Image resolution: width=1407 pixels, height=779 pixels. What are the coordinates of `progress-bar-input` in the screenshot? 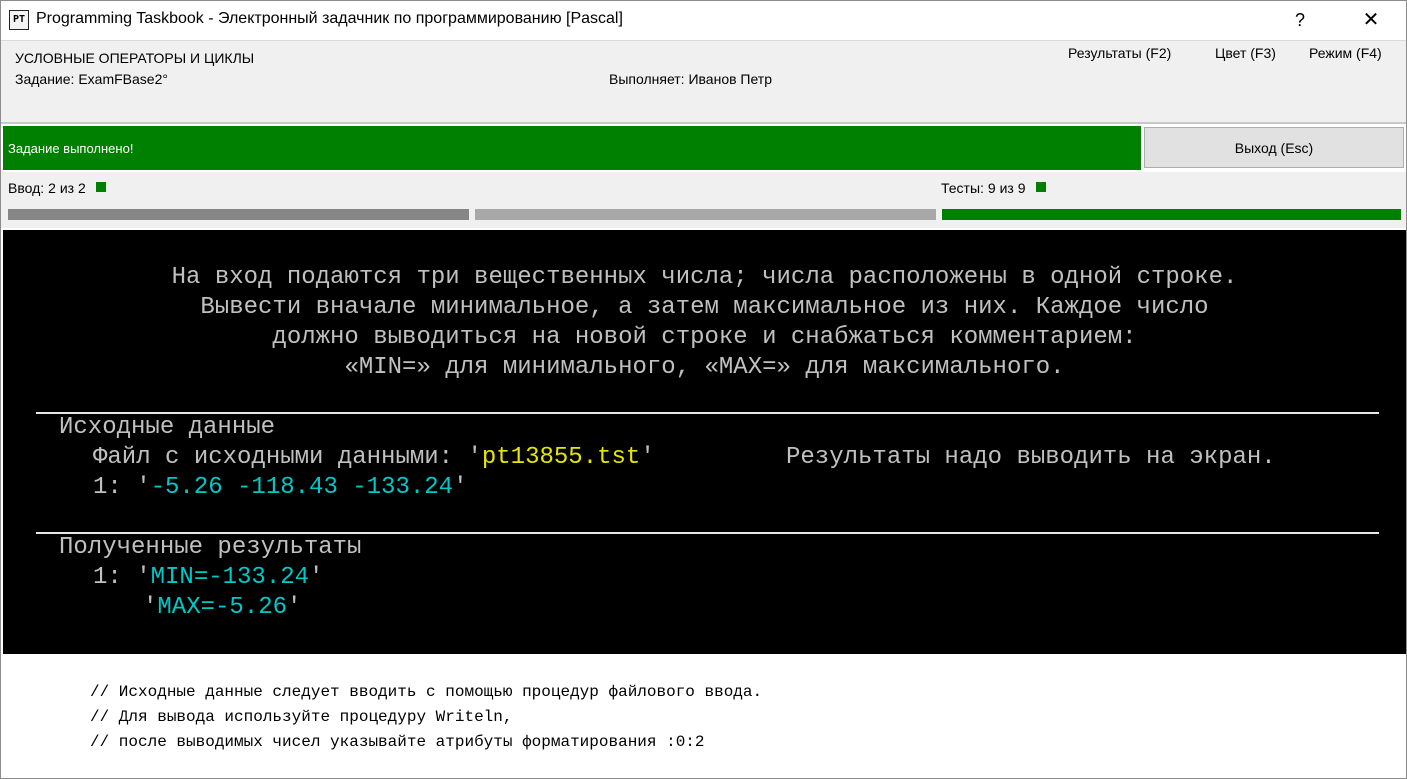 It's located at (238, 214).